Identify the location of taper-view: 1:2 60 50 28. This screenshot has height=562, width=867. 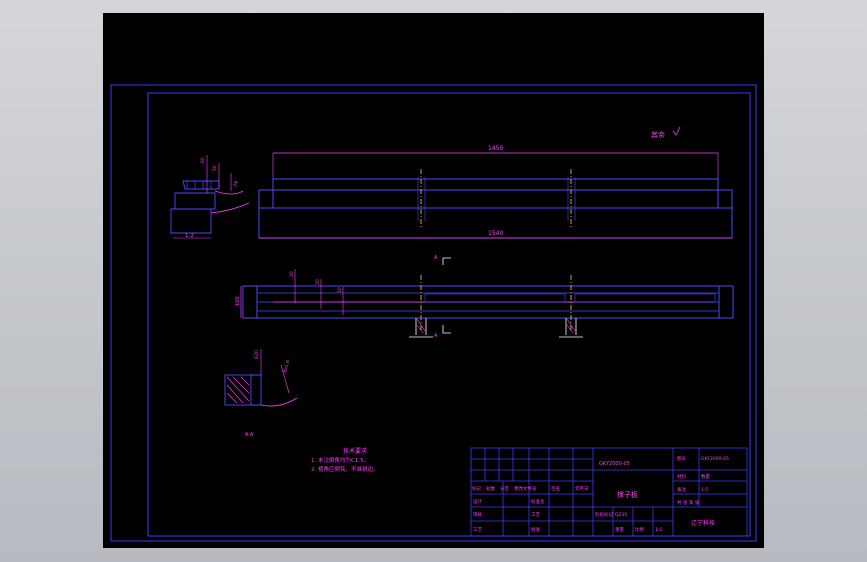
(210, 197).